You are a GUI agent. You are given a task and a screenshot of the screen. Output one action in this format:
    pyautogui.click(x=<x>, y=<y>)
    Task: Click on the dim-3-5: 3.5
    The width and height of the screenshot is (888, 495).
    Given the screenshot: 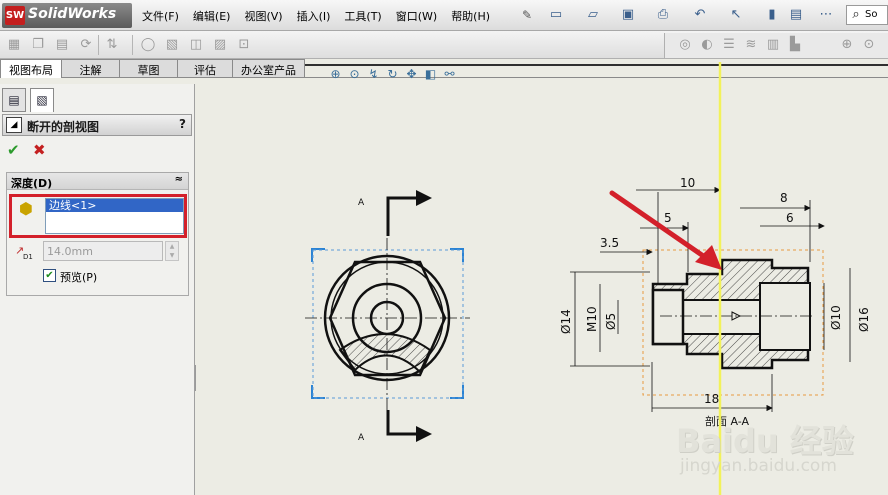 What is the action you would take?
    pyautogui.click(x=609, y=243)
    